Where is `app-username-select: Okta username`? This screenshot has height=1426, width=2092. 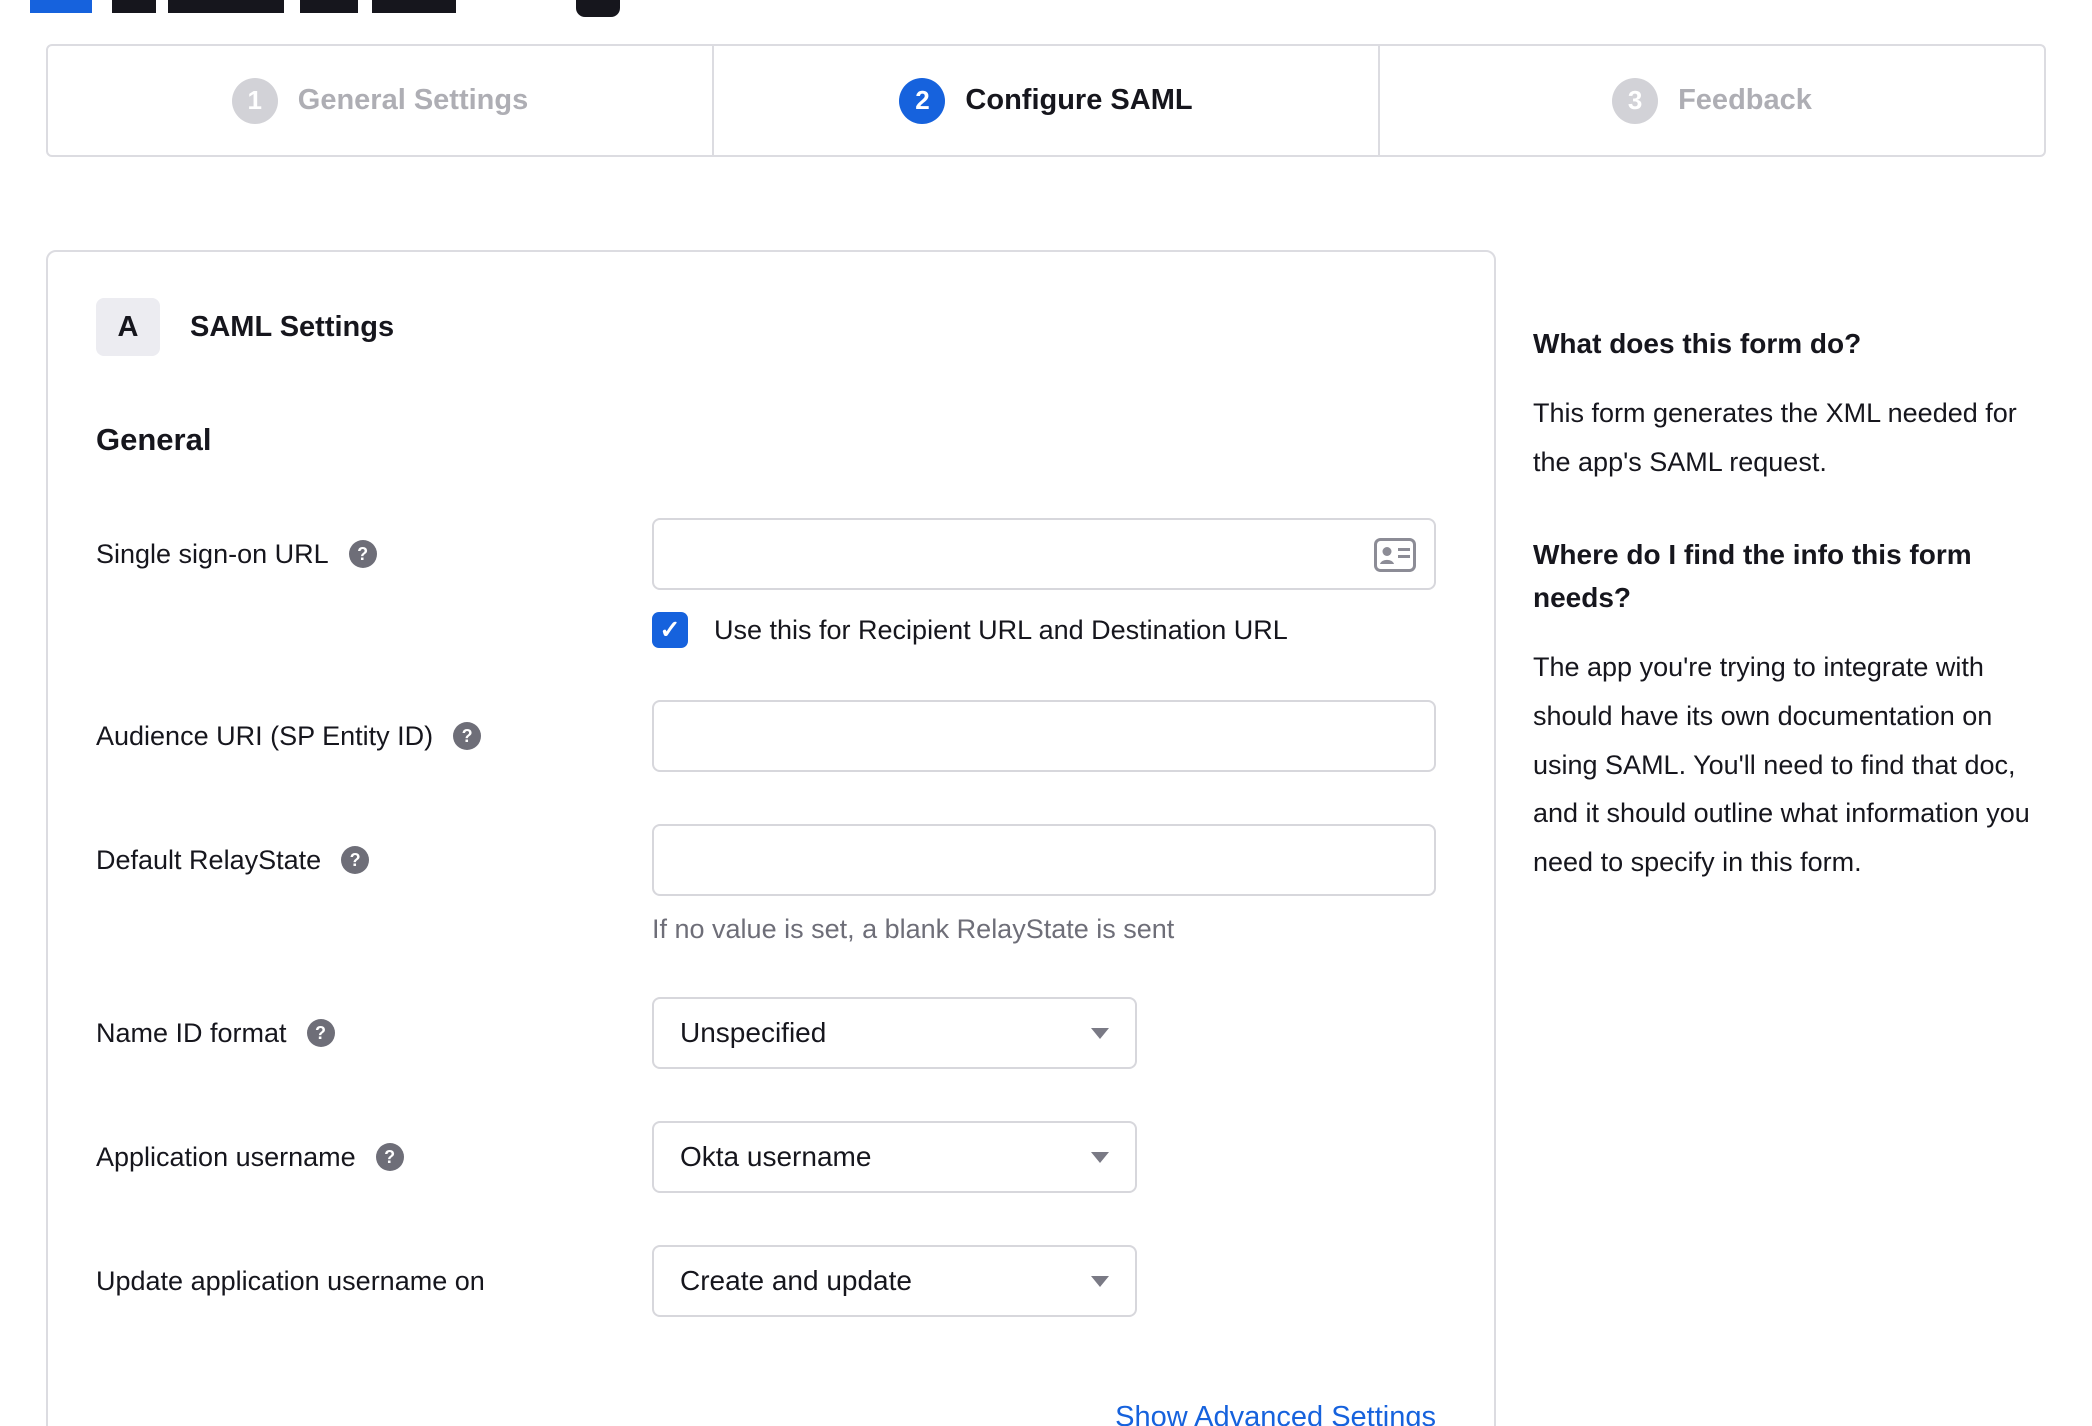 app-username-select: Okta username is located at coordinates (894, 1157).